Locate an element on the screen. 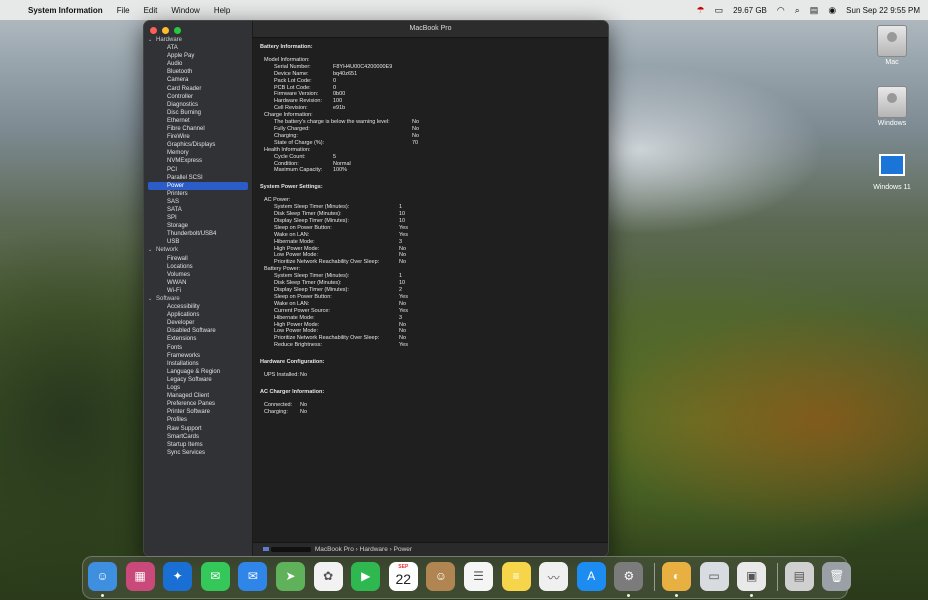 The image size is (928, 600). zoom-icon is located at coordinates (177, 30).